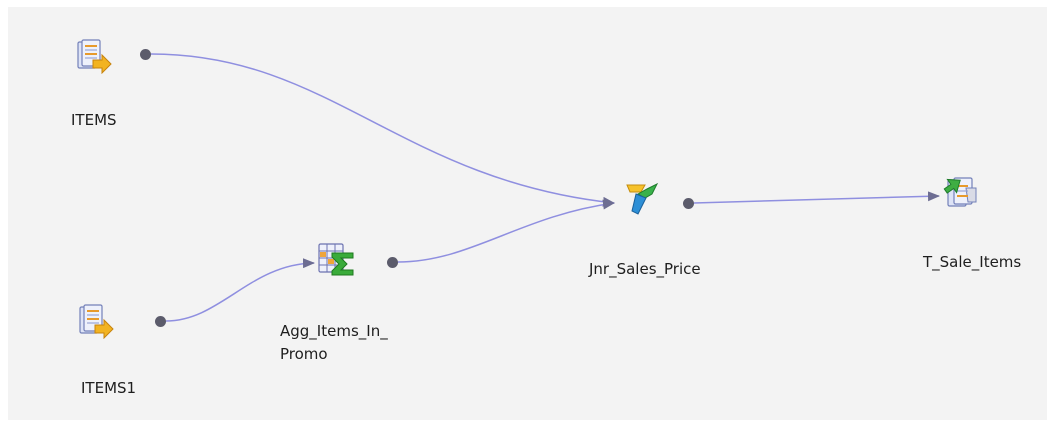 This screenshot has height=429, width=1054. What do you see at coordinates (334, 331) in the screenshot?
I see `aggregator-label-line1: Agg_Items_In_` at bounding box center [334, 331].